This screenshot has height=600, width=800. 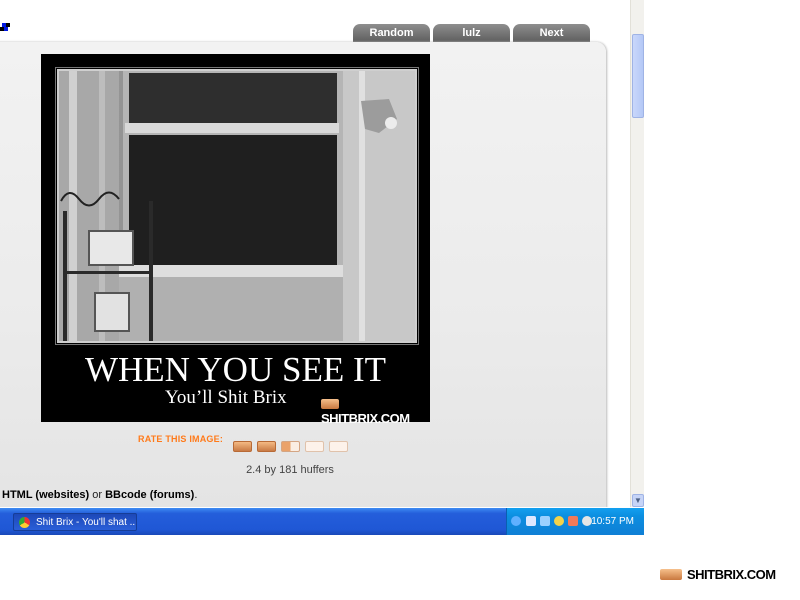 I want to click on vertical-scrollbar: ▼, so click(x=637, y=253).